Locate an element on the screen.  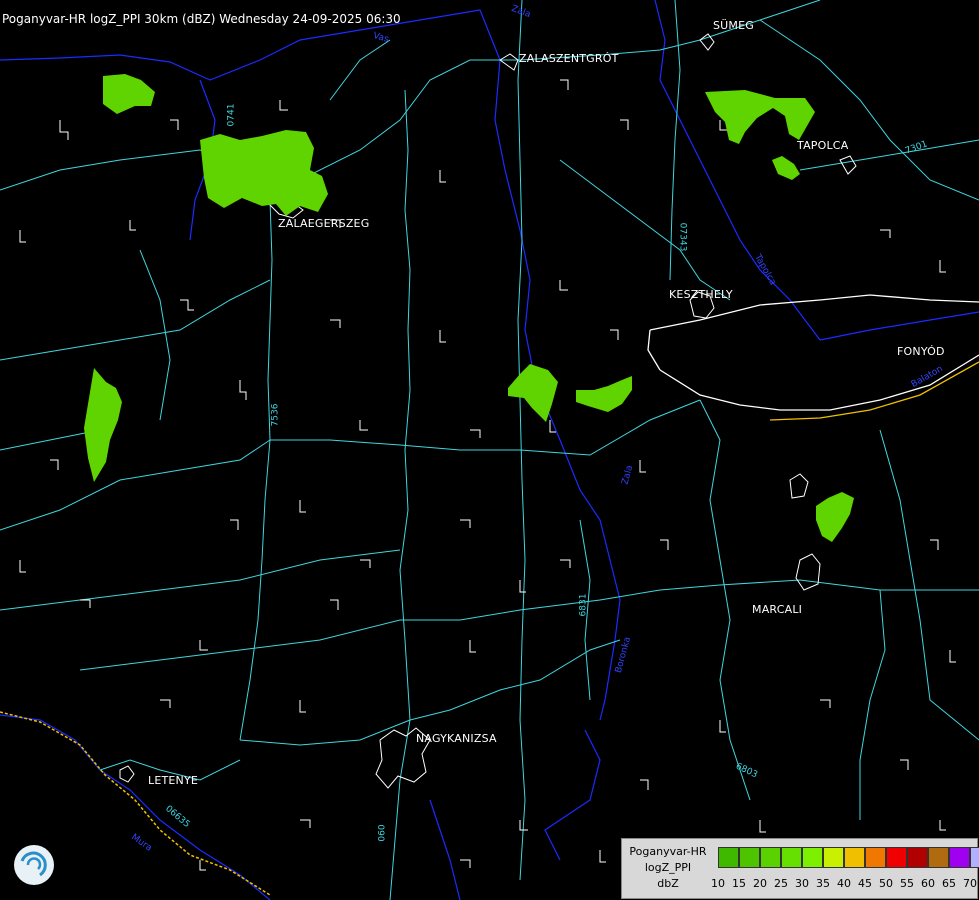
echo-northwest is located at coordinates (129, 94).